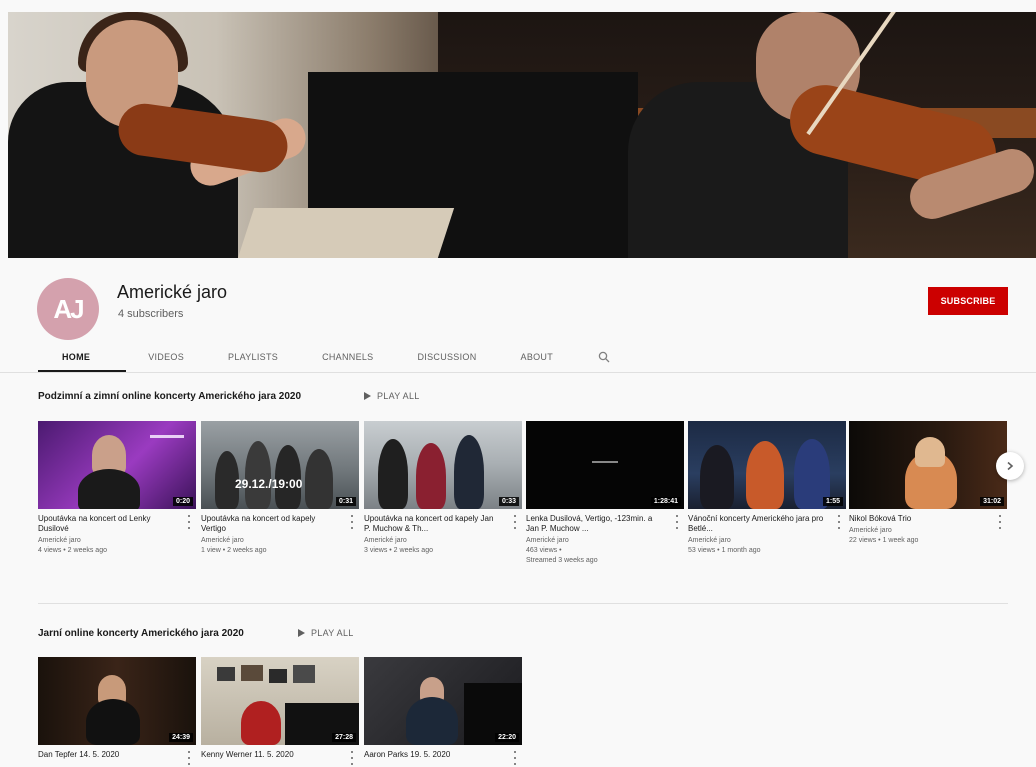 The width and height of the screenshot is (1036, 767). I want to click on video-duration: 24:39, so click(181, 737).